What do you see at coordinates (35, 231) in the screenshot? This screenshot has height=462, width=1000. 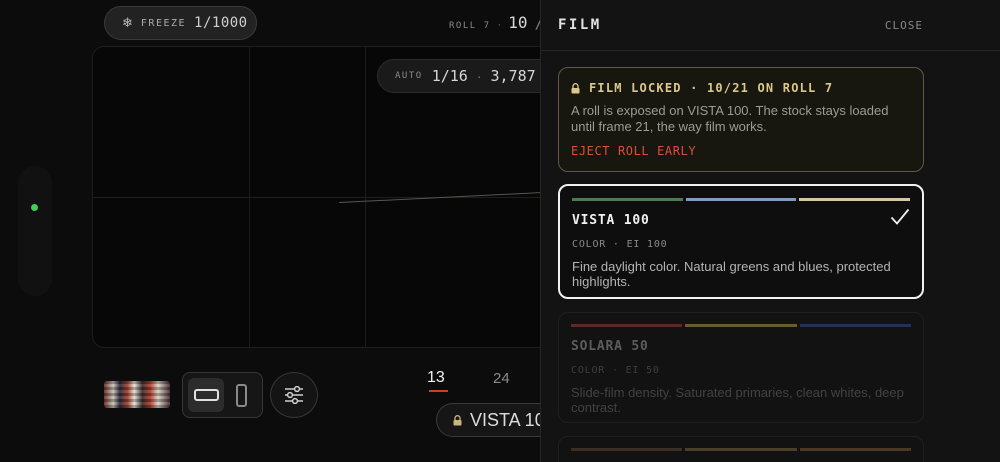 I see `level-indicator-strip` at bounding box center [35, 231].